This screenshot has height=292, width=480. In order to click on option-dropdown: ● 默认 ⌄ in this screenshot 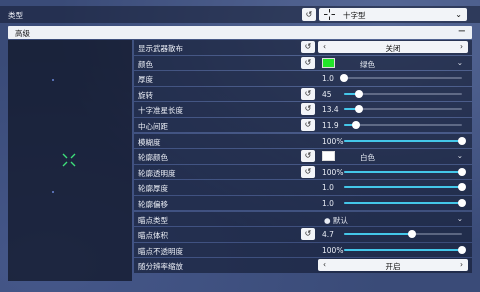, I will do `click(393, 219)`.